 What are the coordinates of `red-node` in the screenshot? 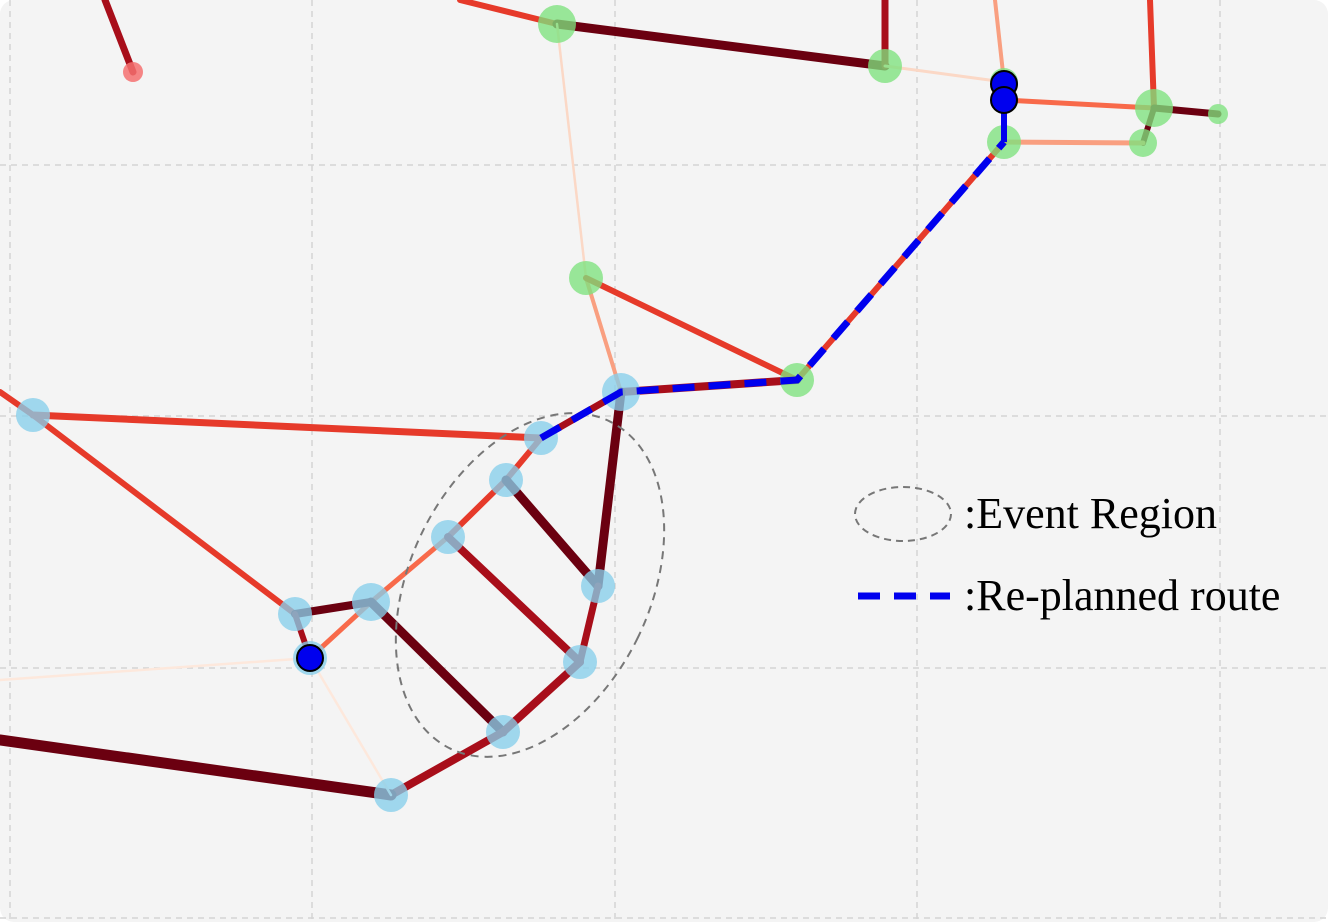 It's located at (133, 72).